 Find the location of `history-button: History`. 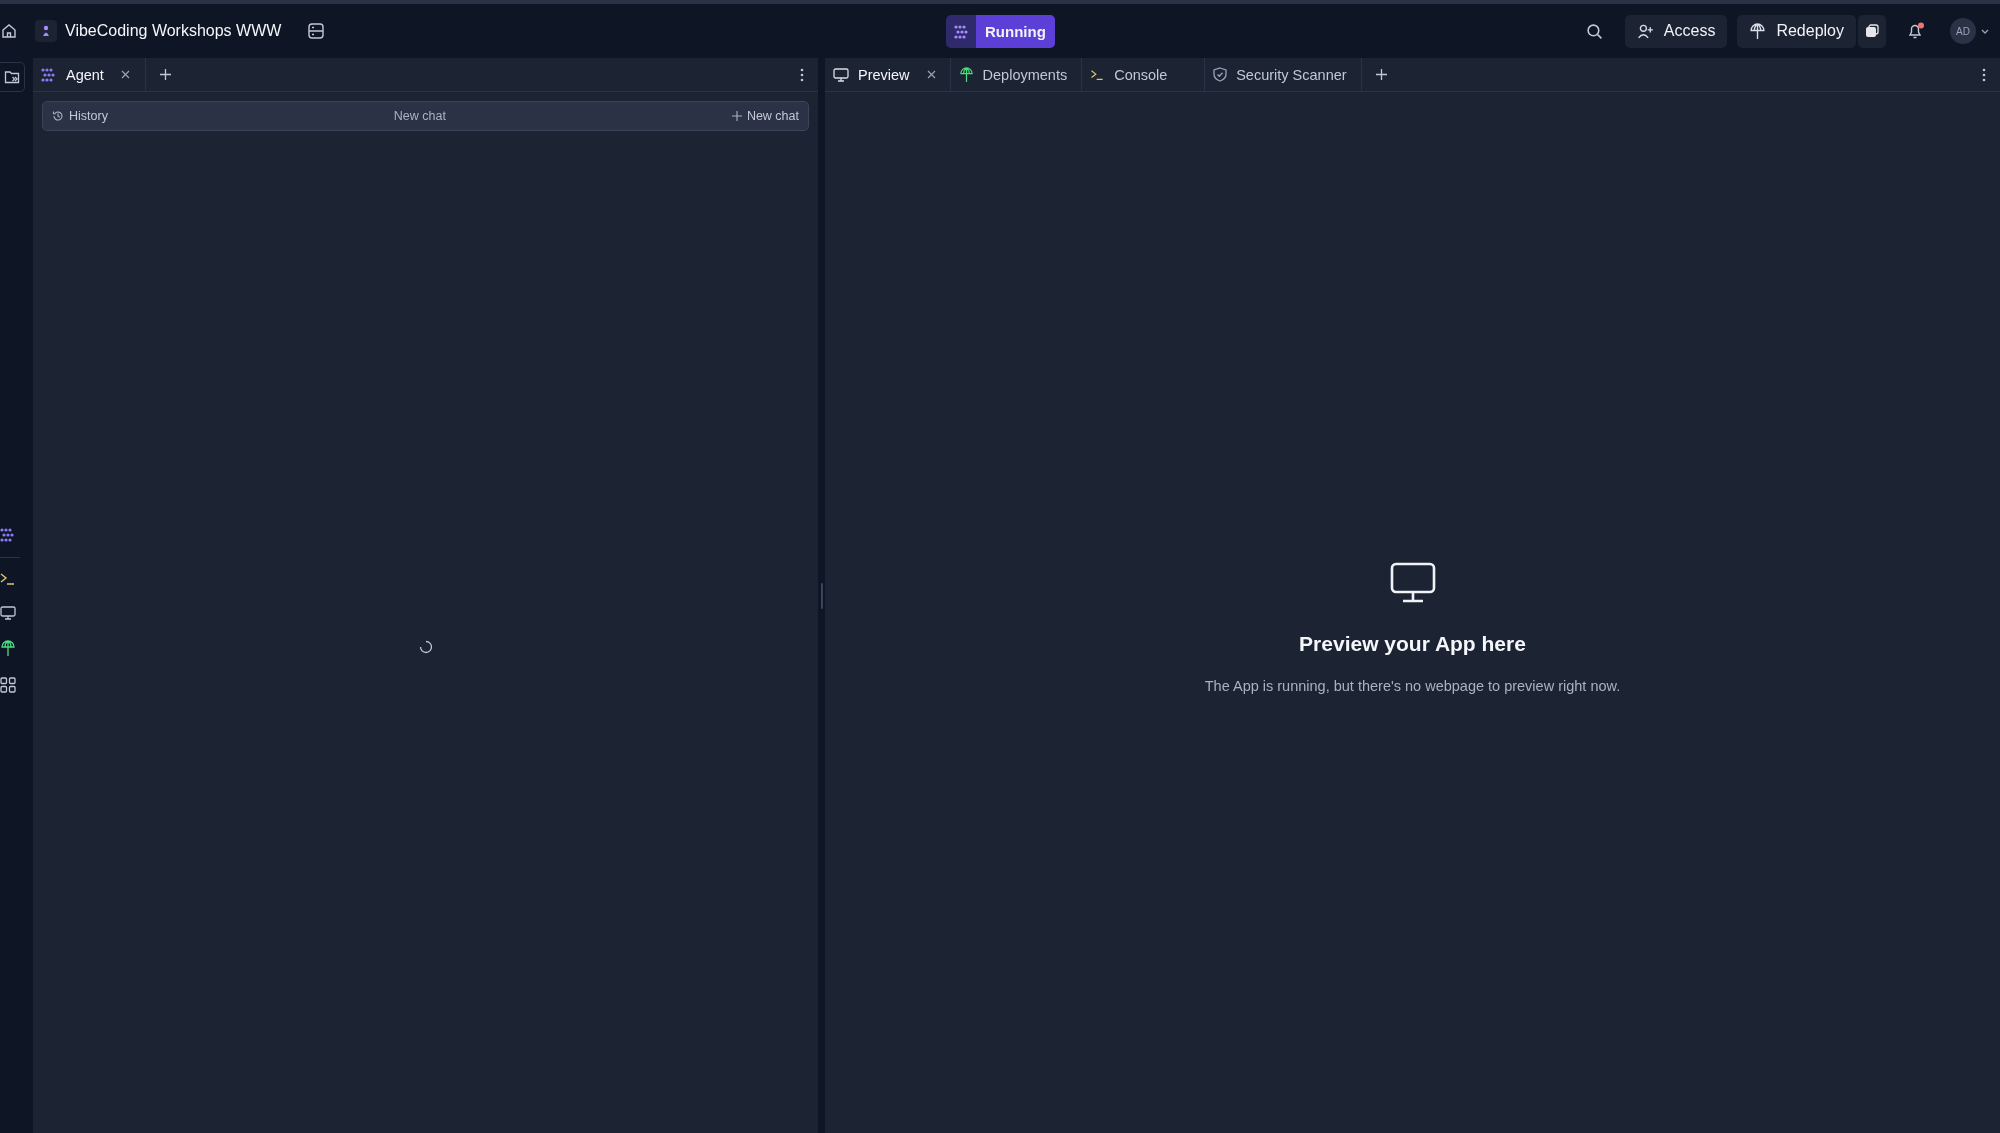

history-button: History is located at coordinates (80, 116).